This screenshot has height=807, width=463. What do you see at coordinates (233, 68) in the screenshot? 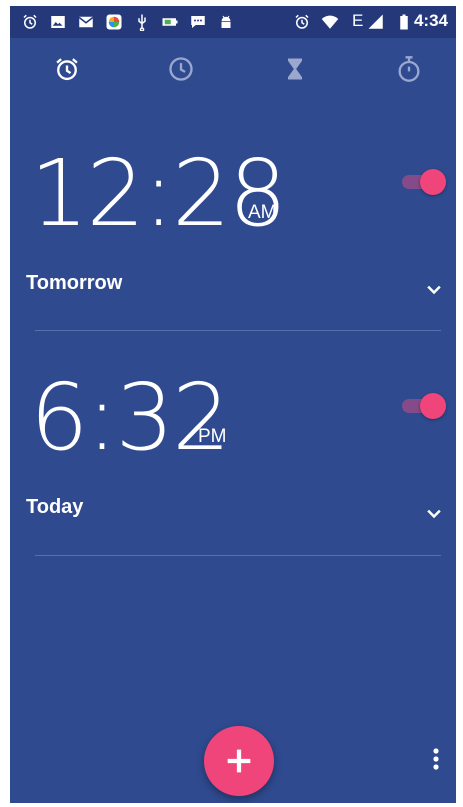
I see `tab-bar` at bounding box center [233, 68].